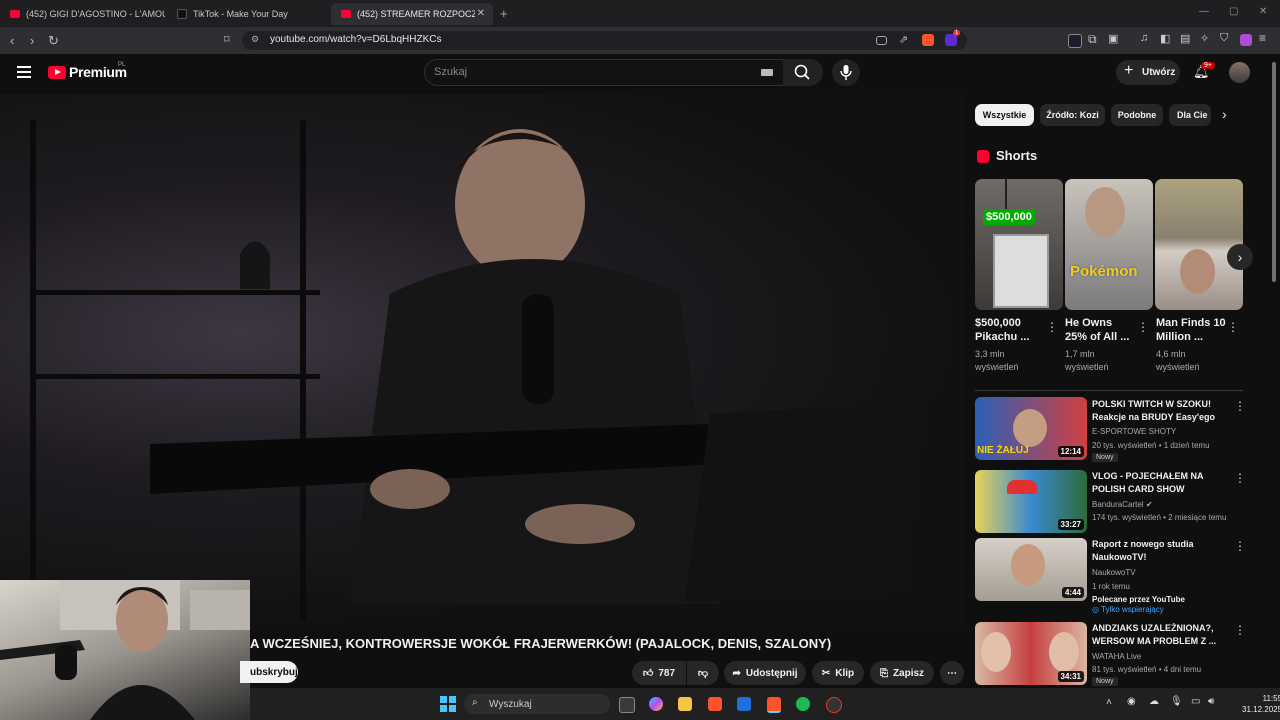 The height and width of the screenshot is (720, 1280). Describe the element at coordinates (1167, 431) in the screenshot. I see `channel-name: E-SPORTOWE SHOTY` at that location.